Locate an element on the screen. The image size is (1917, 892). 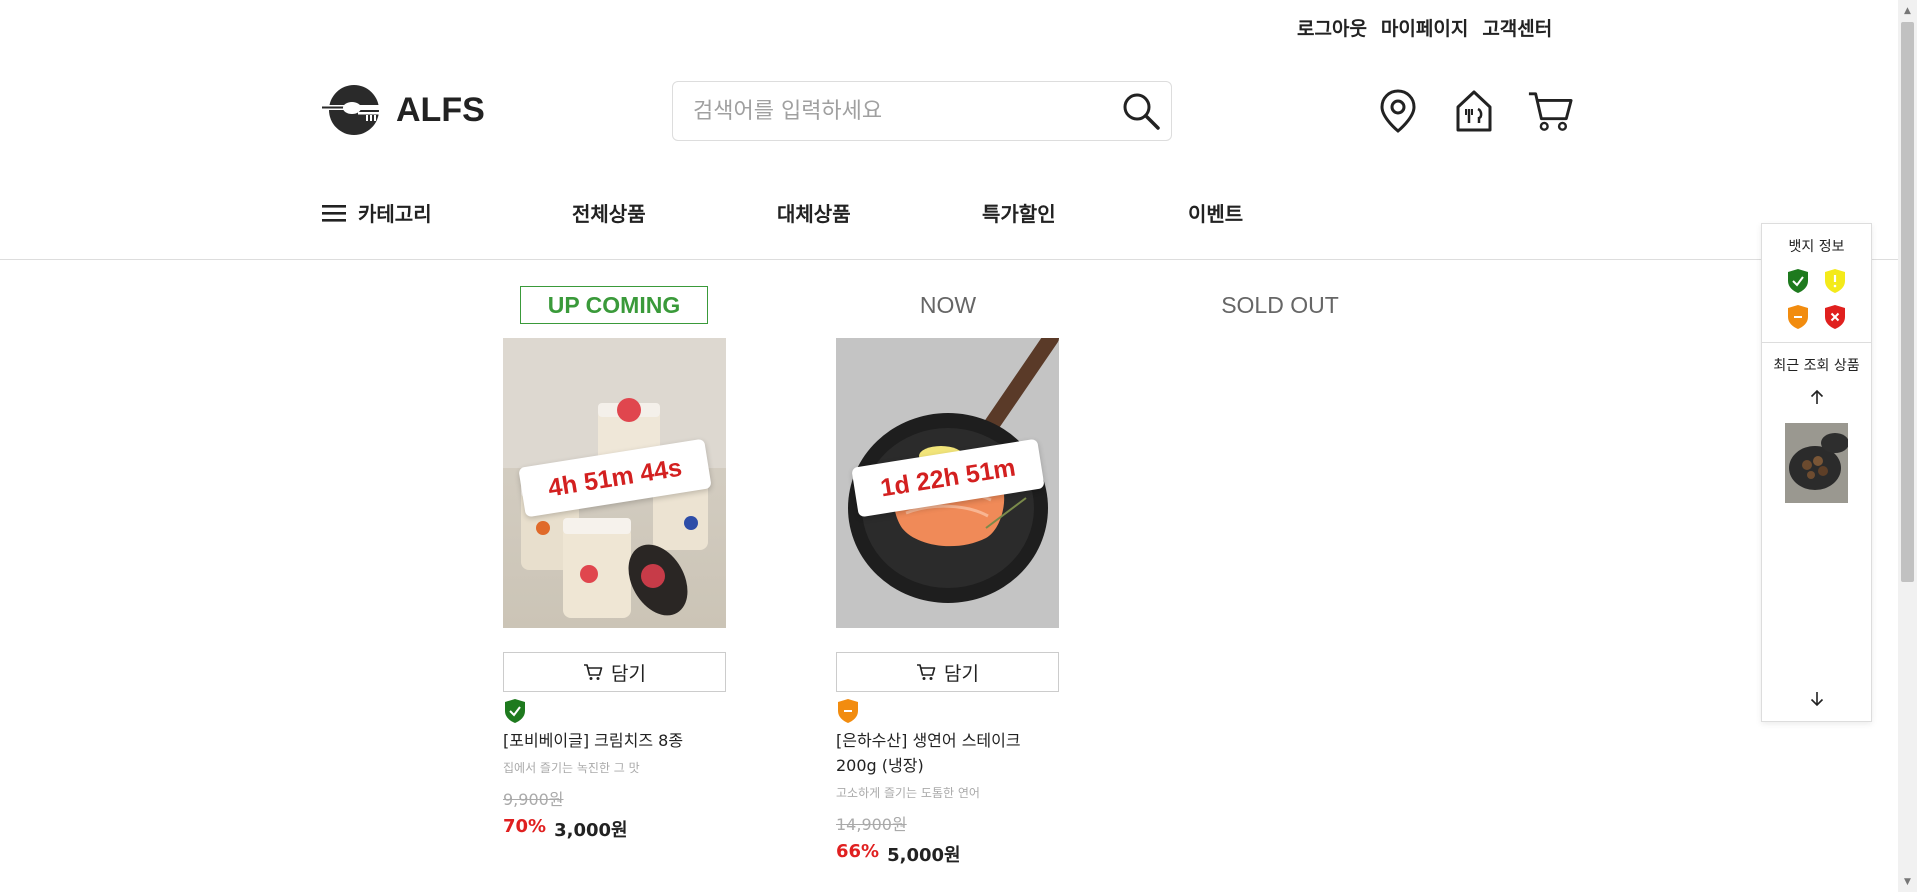
product-image: 1d 22h 51m is located at coordinates (947, 483).